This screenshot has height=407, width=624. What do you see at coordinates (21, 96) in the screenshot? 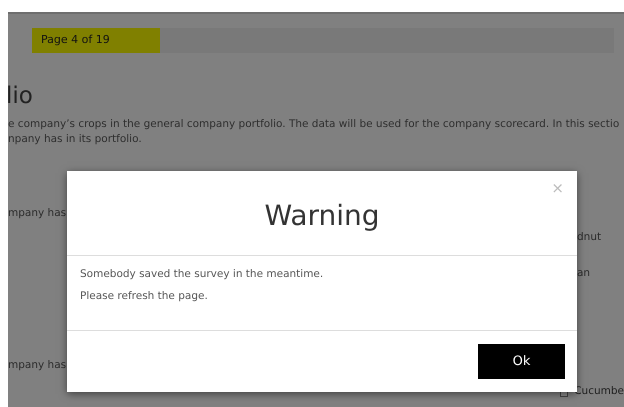
I see `page-heading: lio` at bounding box center [21, 96].